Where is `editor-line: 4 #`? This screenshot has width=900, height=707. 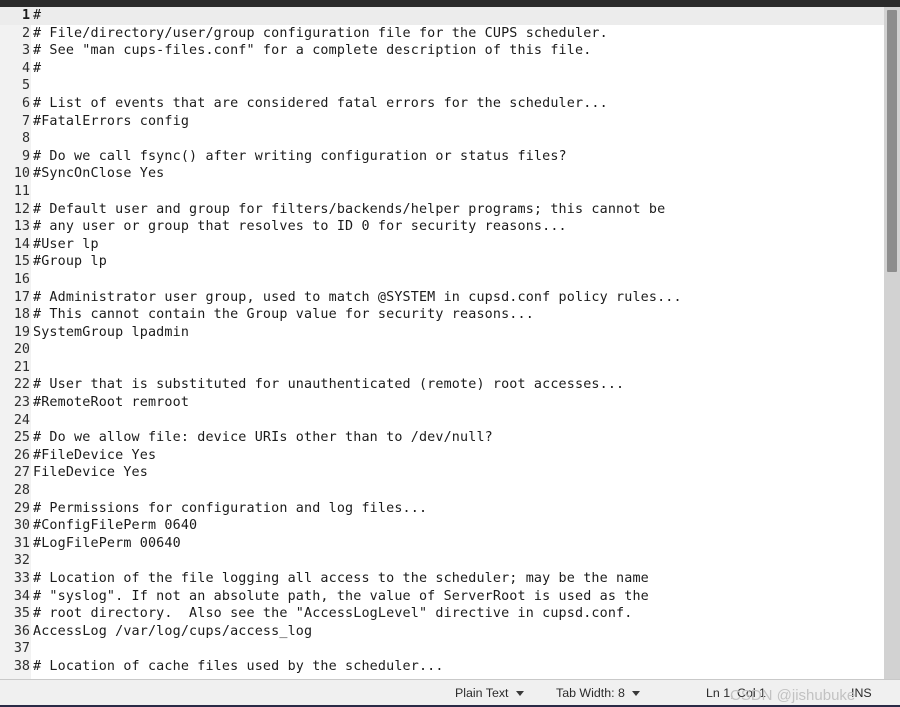
editor-line: 4 # is located at coordinates (442, 69).